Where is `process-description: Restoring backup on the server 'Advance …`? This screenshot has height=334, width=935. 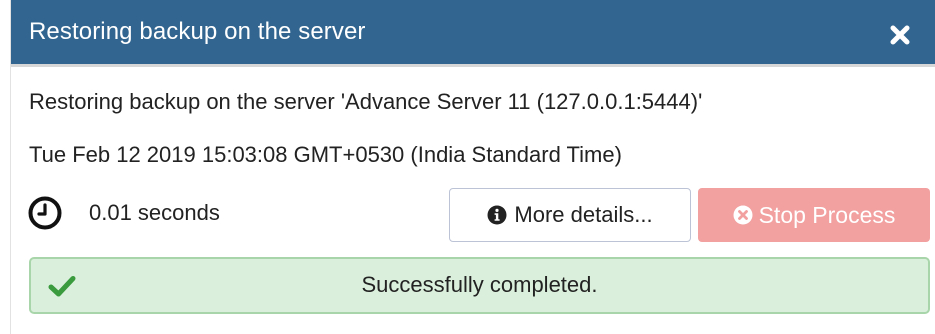 process-description: Restoring backup on the server 'Advance … is located at coordinates (366, 101).